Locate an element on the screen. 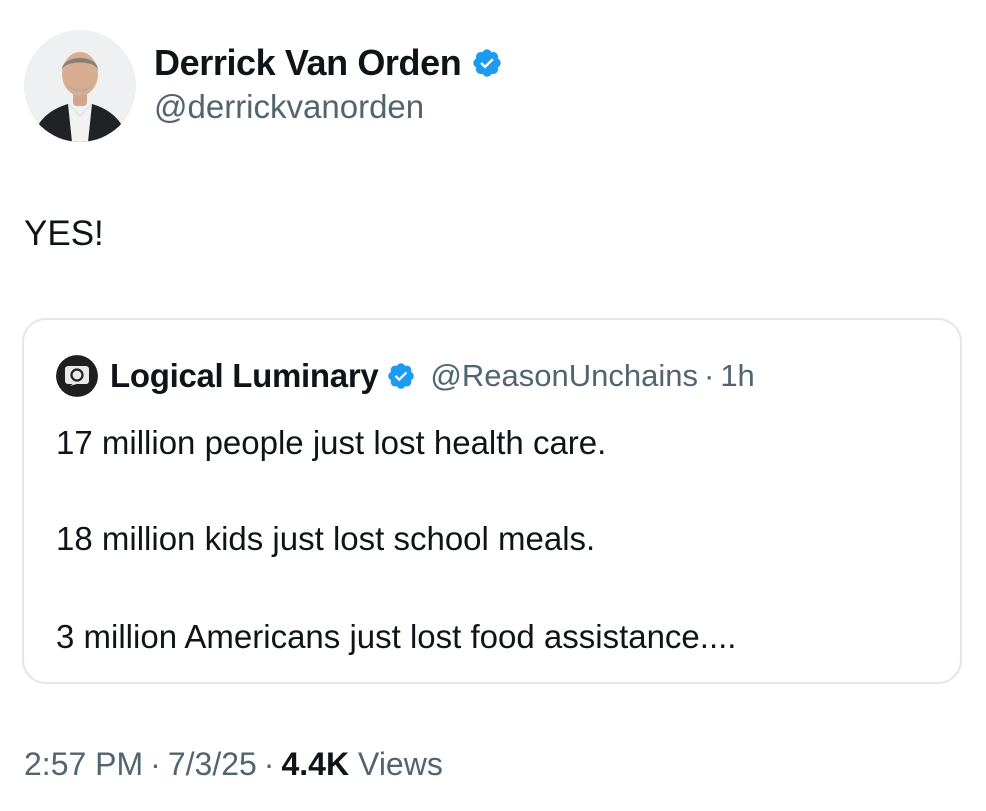  tweet-time: 2:57 PM is located at coordinates (83, 764).